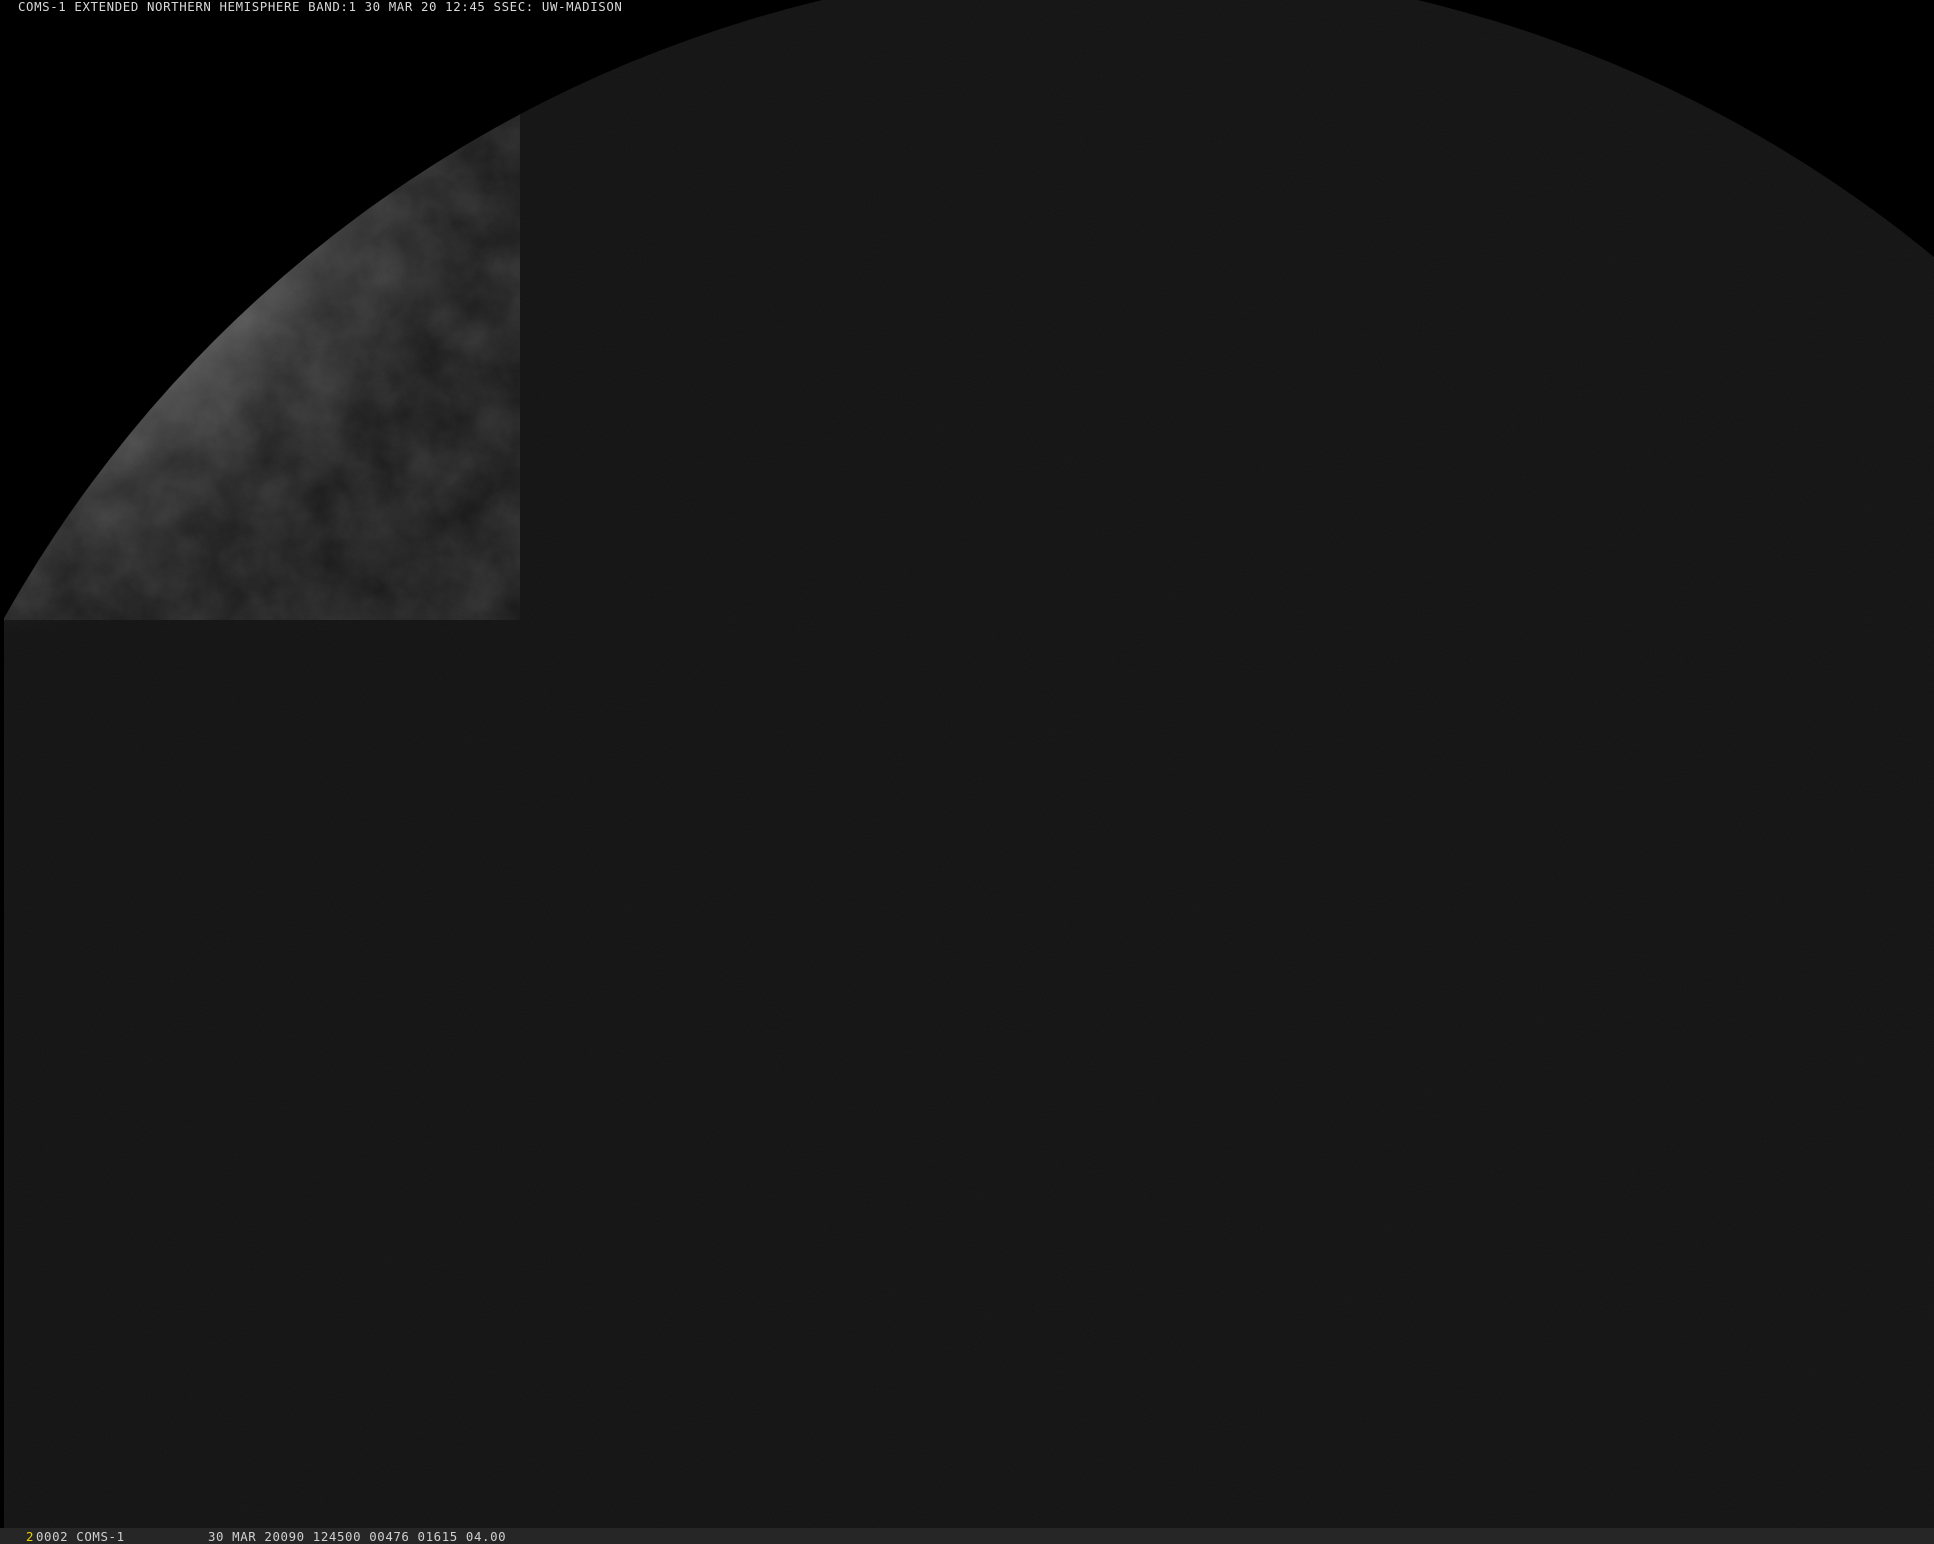 The width and height of the screenshot is (1934, 1544). Describe the element at coordinates (357, 1536) in the screenshot. I see `image-metadata: 30 MAR 20090 124500 00476 01615 04.00` at that location.